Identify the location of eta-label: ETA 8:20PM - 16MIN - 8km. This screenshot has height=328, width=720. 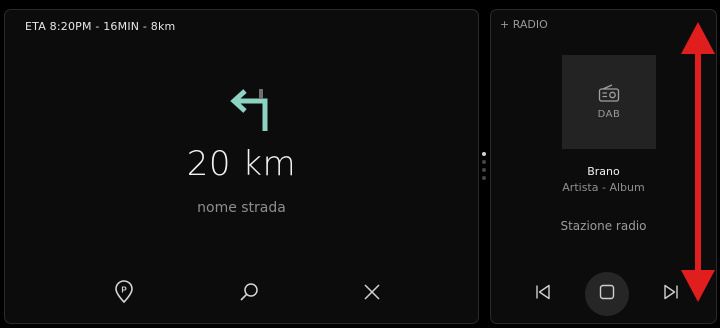
(100, 26).